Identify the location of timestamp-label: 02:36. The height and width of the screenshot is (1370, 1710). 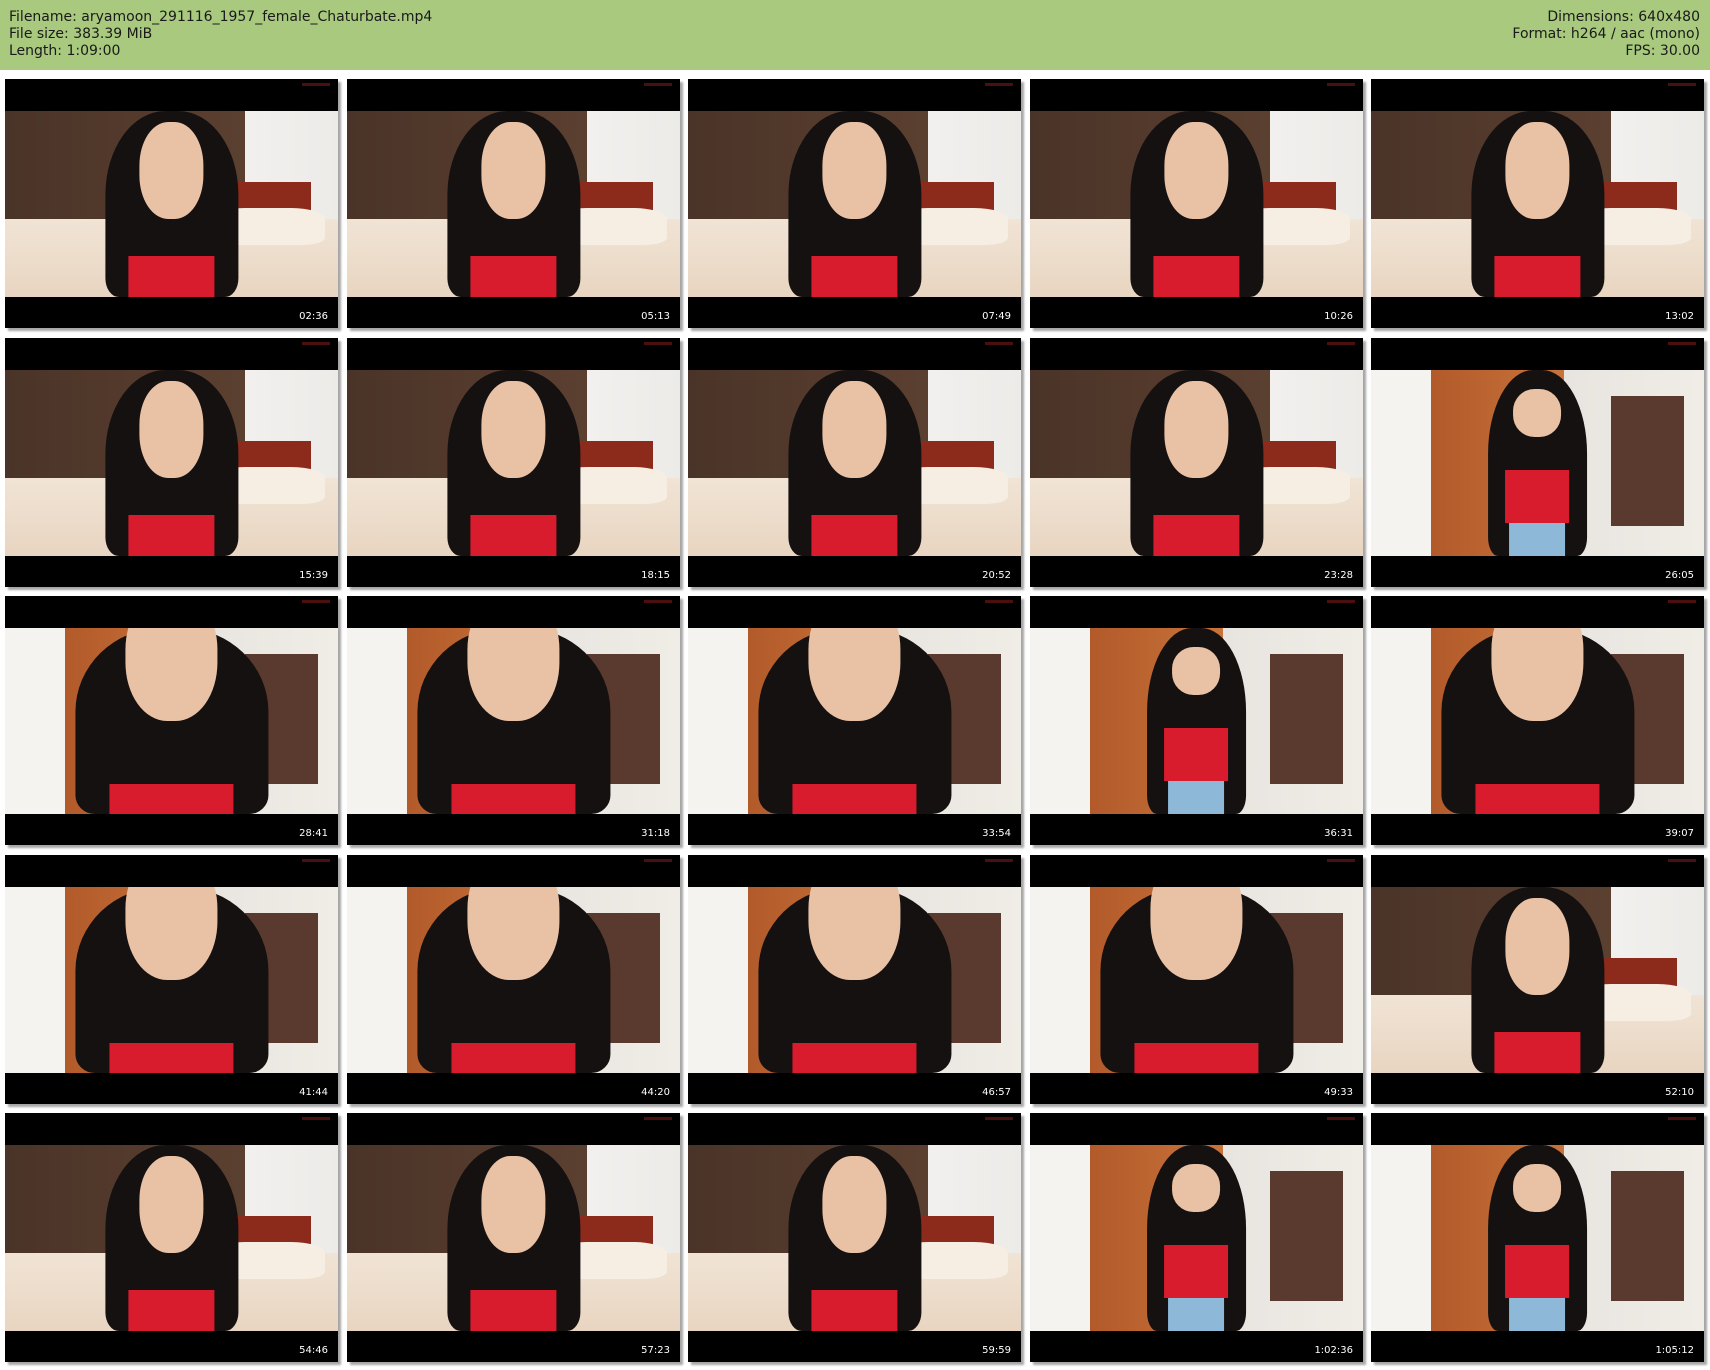
(313, 316).